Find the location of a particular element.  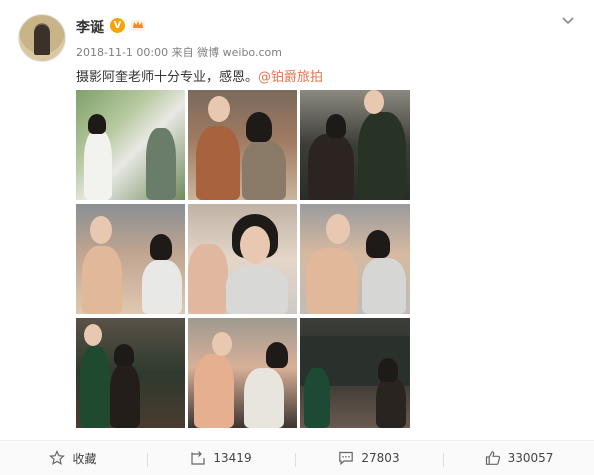

verified-badge-icon: V is located at coordinates (117, 25).